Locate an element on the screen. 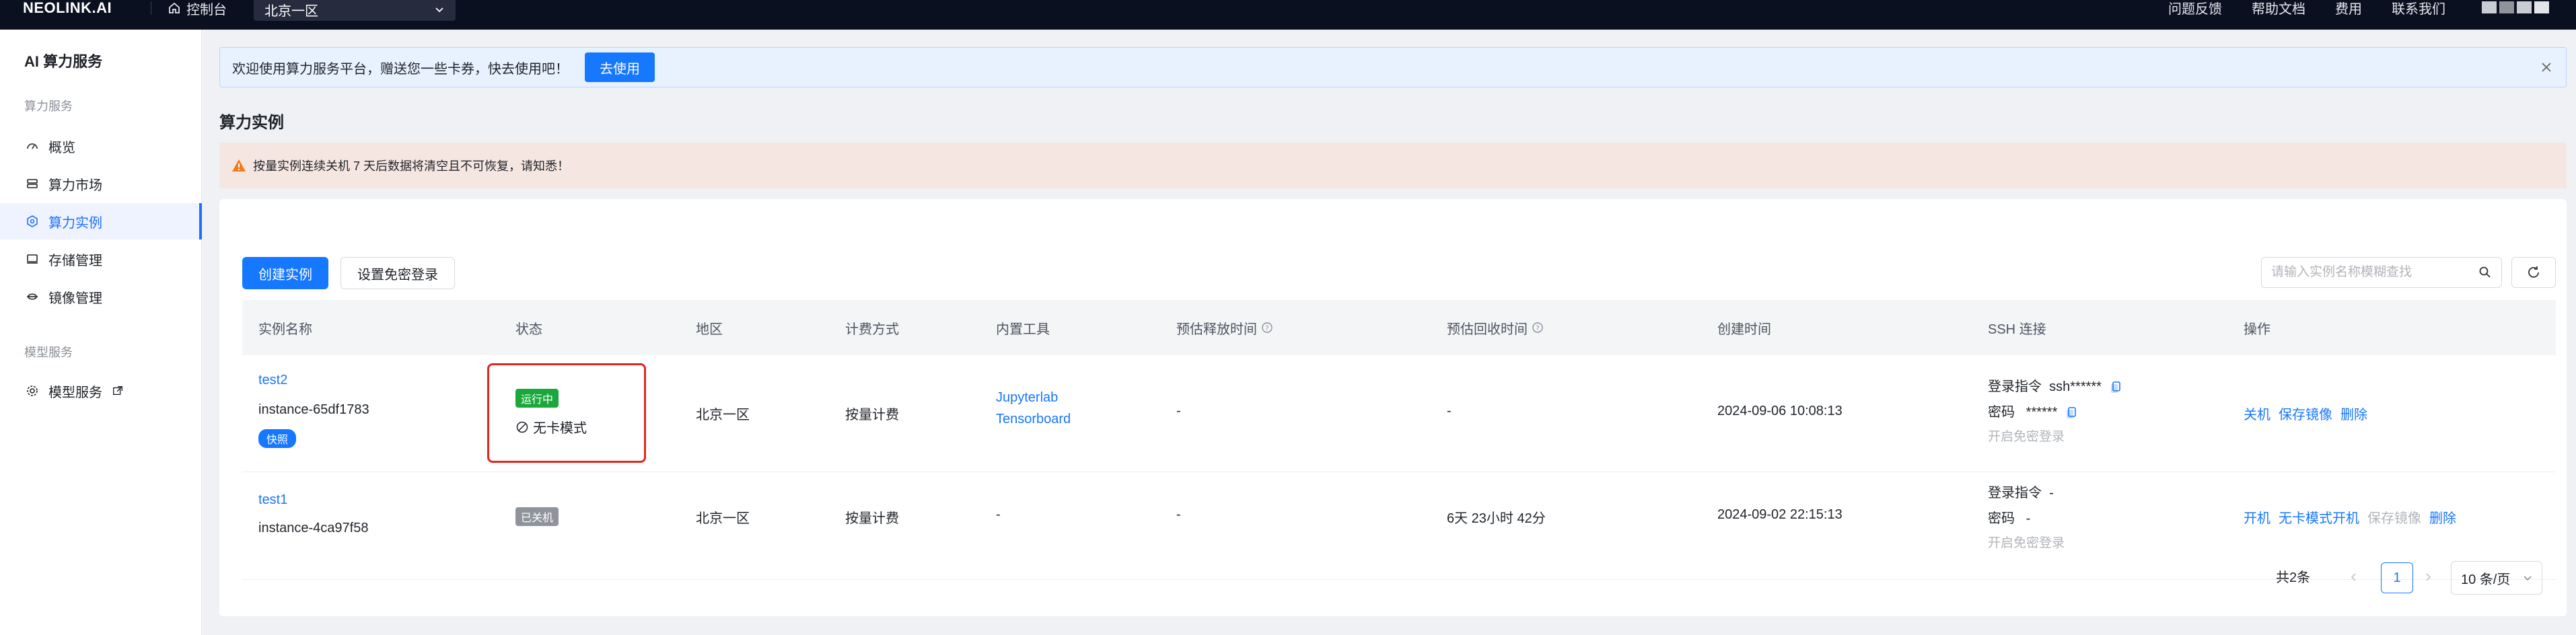  ssh-pwd-value: ****** is located at coordinates (2042, 412).